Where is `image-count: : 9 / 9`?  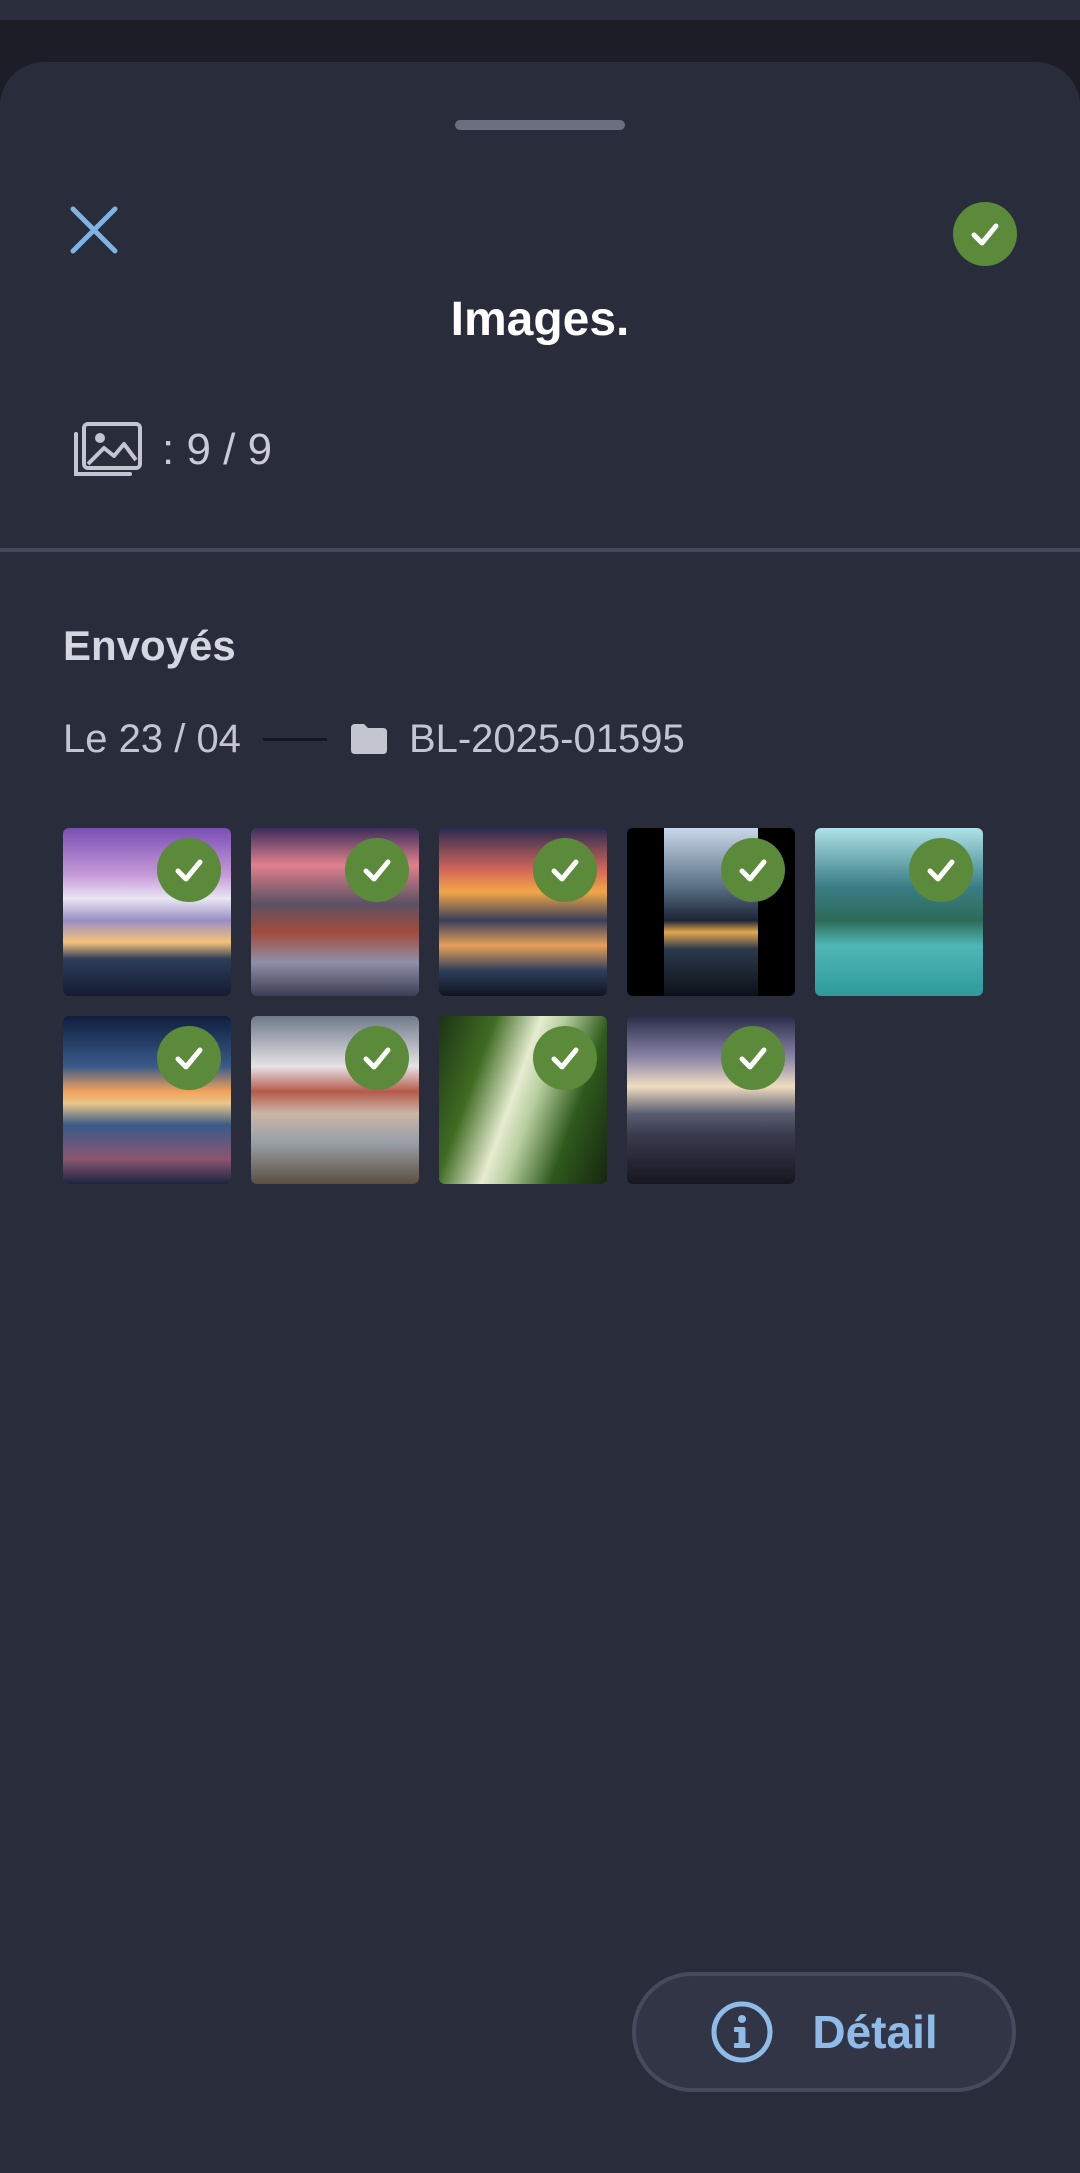 image-count: : 9 / 9 is located at coordinates (171, 450).